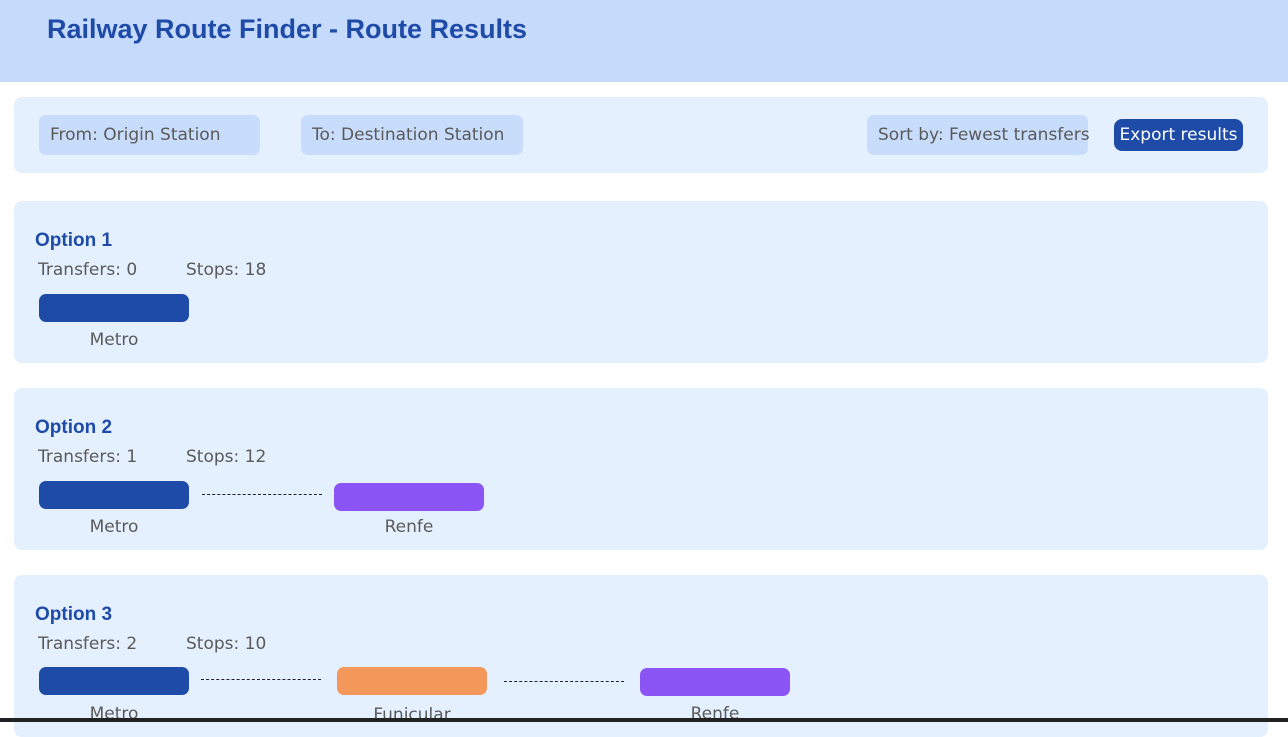  I want to click on option-title: Option 3, so click(74, 614).